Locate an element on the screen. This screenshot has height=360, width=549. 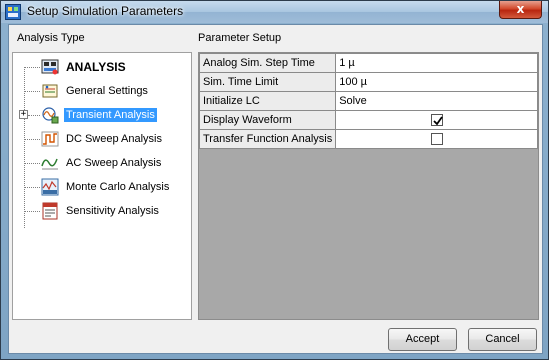
time-limit-field: 100 µ is located at coordinates (436, 82).